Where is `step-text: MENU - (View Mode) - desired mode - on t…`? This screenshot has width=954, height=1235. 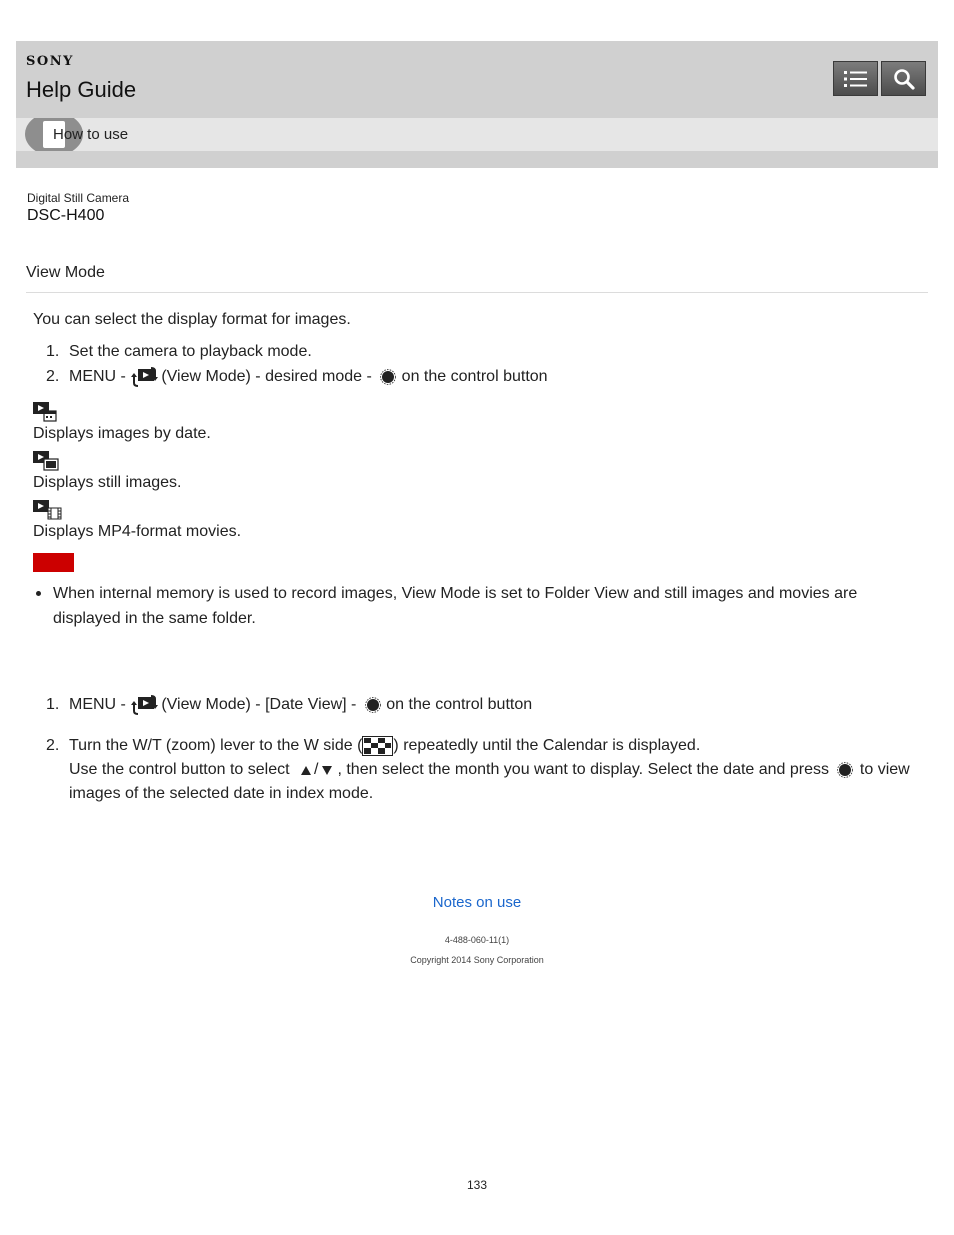
step-text: MENU - (View Mode) - desired mode - on t… is located at coordinates (308, 376).